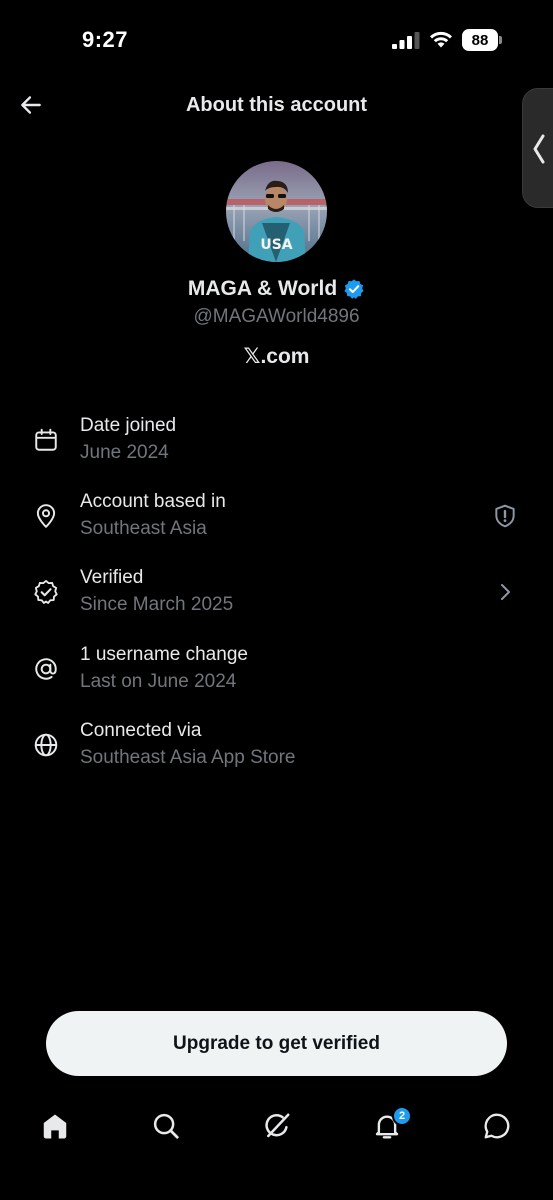 The image size is (553, 1200). I want to click on profile-name: MAGA & World, so click(262, 288).